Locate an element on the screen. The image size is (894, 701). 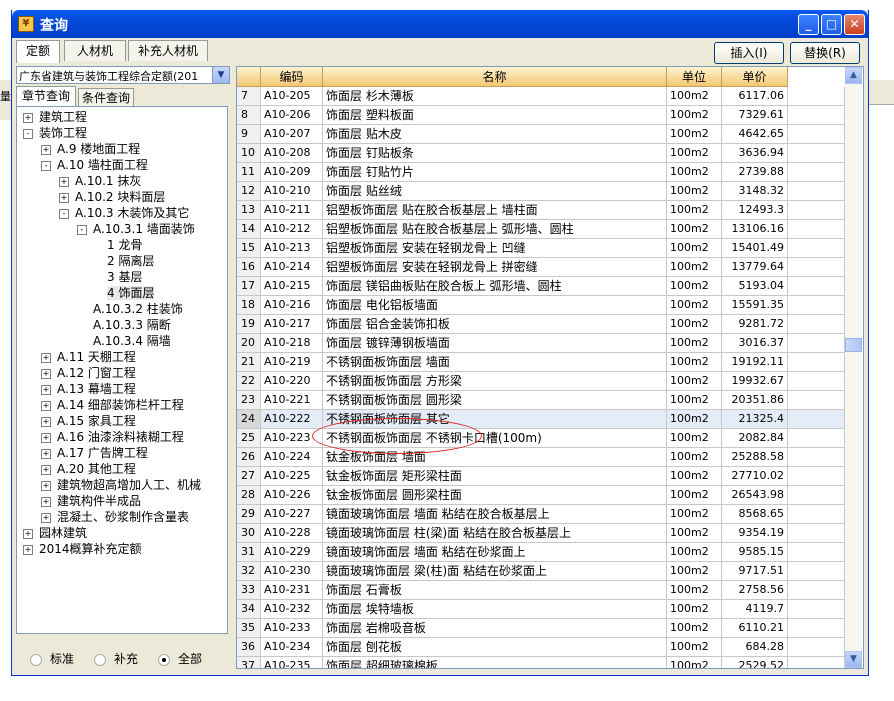
tree-node: 4 饰面层 is located at coordinates (129, 293).